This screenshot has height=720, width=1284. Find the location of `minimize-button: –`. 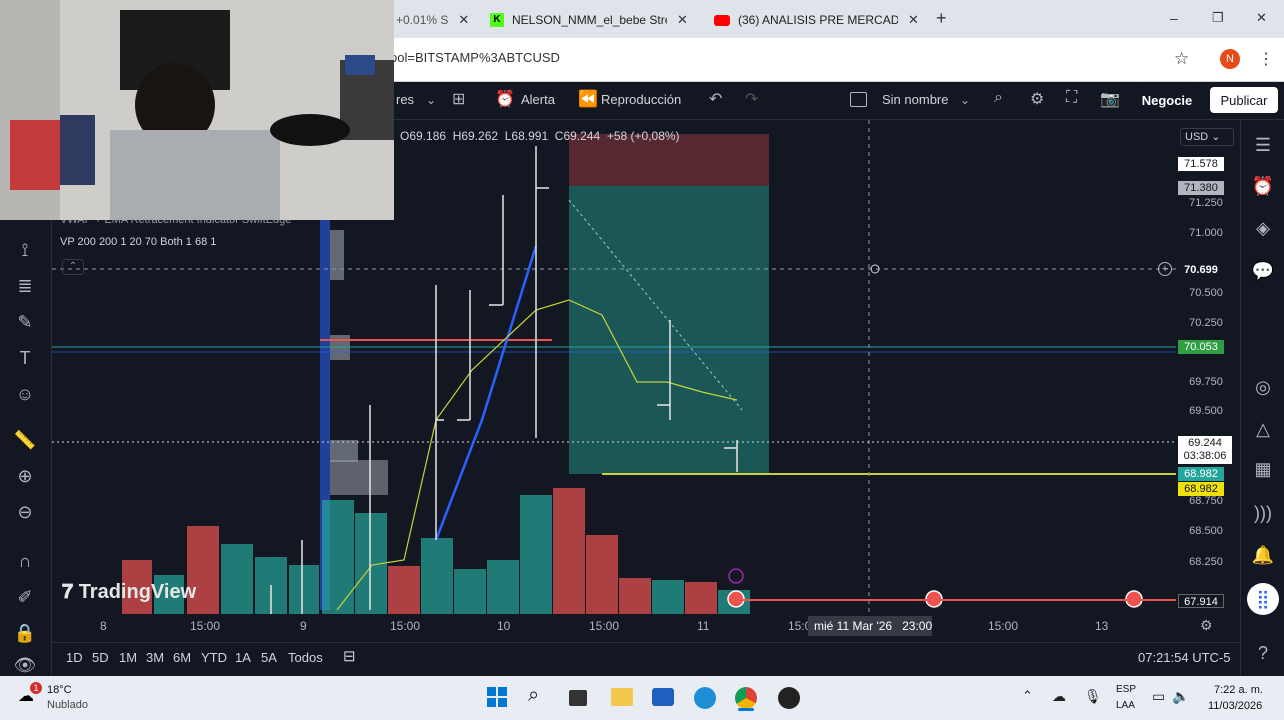

minimize-button: – is located at coordinates (1174, 18).